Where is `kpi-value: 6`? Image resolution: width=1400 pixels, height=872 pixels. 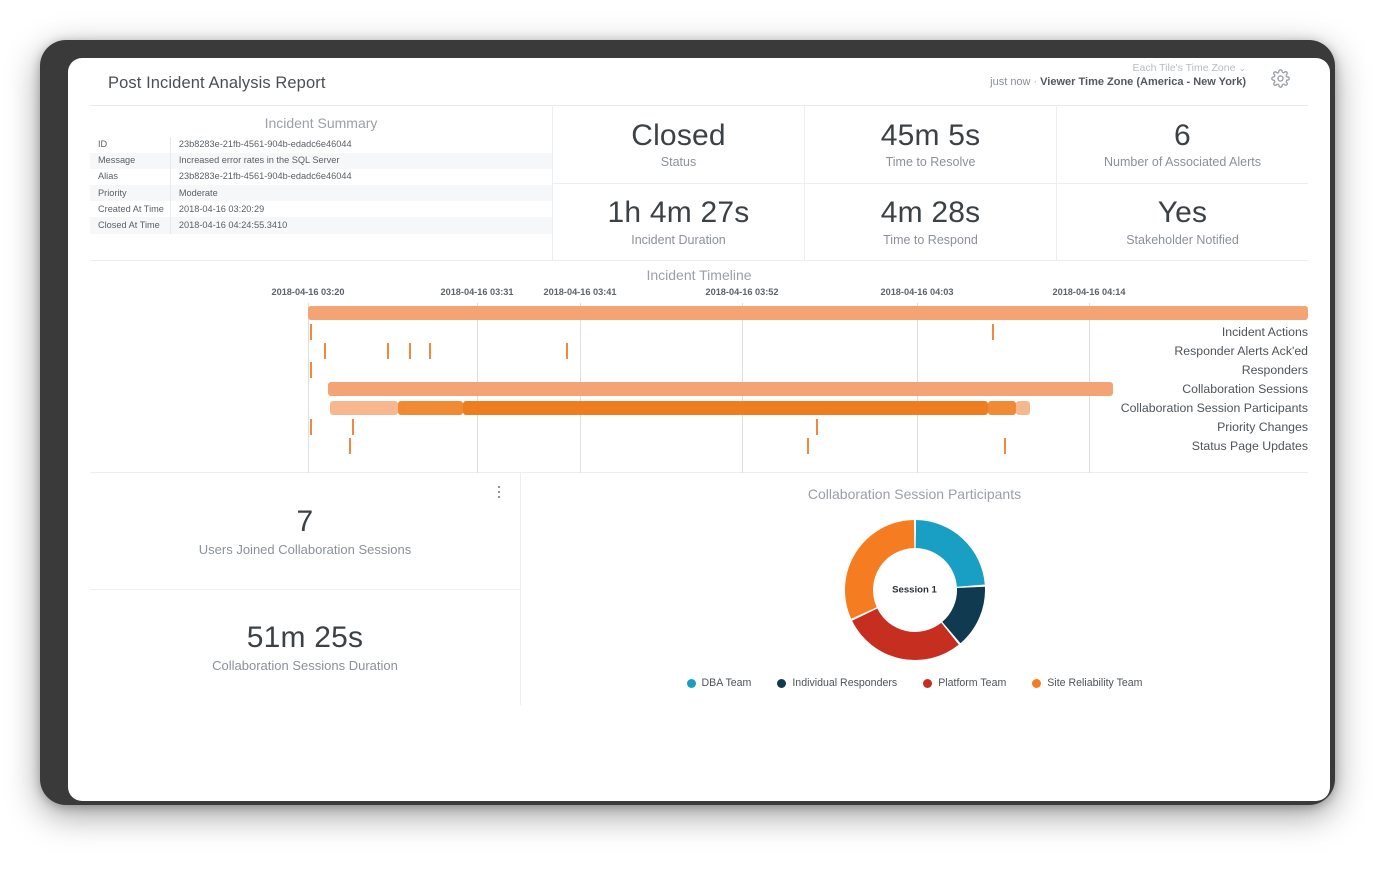 kpi-value: 6 is located at coordinates (1182, 135).